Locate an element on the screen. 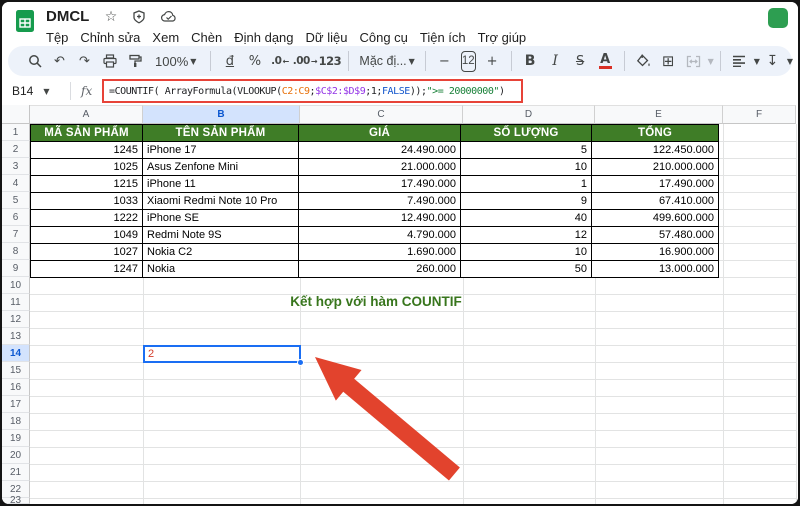 The width and height of the screenshot is (800, 506). note-title-cell: Kết hợp với hàm COUNTIF is located at coordinates (376, 302).